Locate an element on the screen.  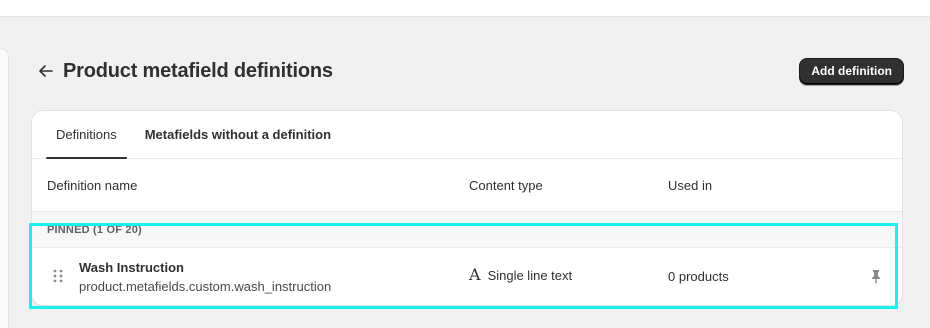
top-bar is located at coordinates (465, 8).